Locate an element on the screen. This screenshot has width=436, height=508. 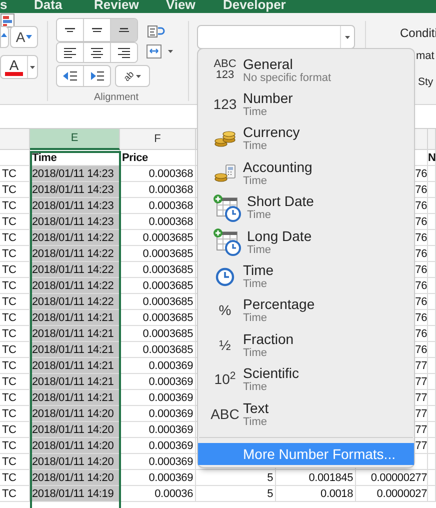
ribbon-tab: s is located at coordinates (17, 5).